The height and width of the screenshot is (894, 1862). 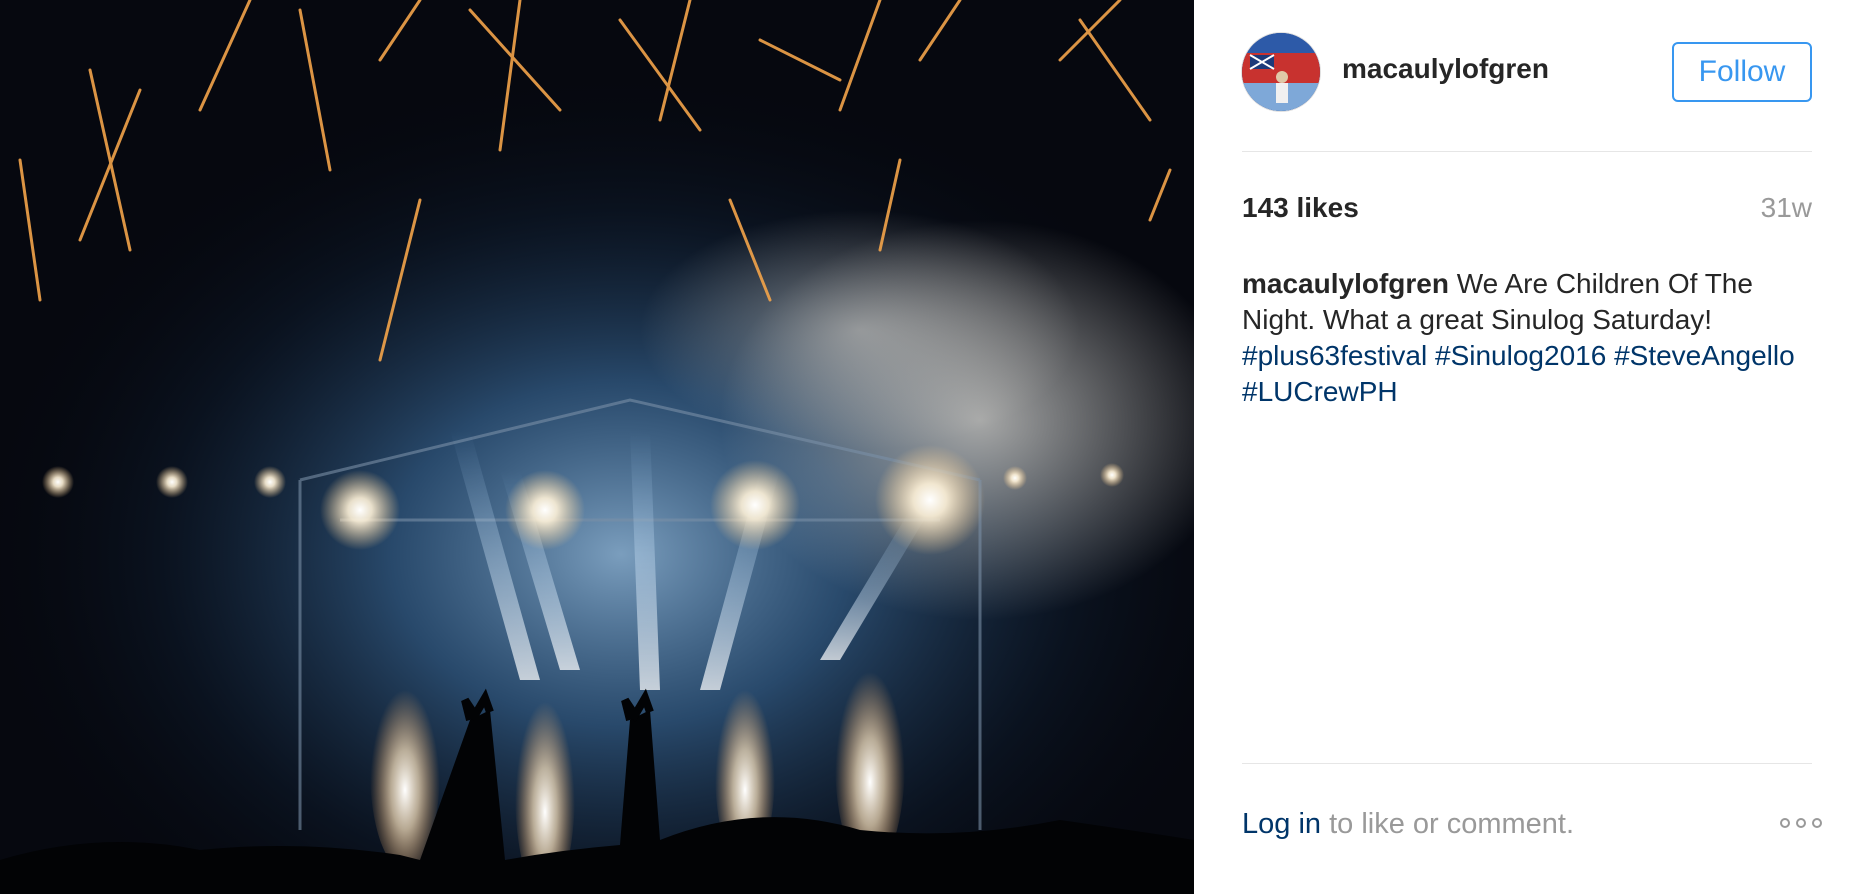 I want to click on login-prompt: Log in to like or comment., so click(x=1408, y=824).